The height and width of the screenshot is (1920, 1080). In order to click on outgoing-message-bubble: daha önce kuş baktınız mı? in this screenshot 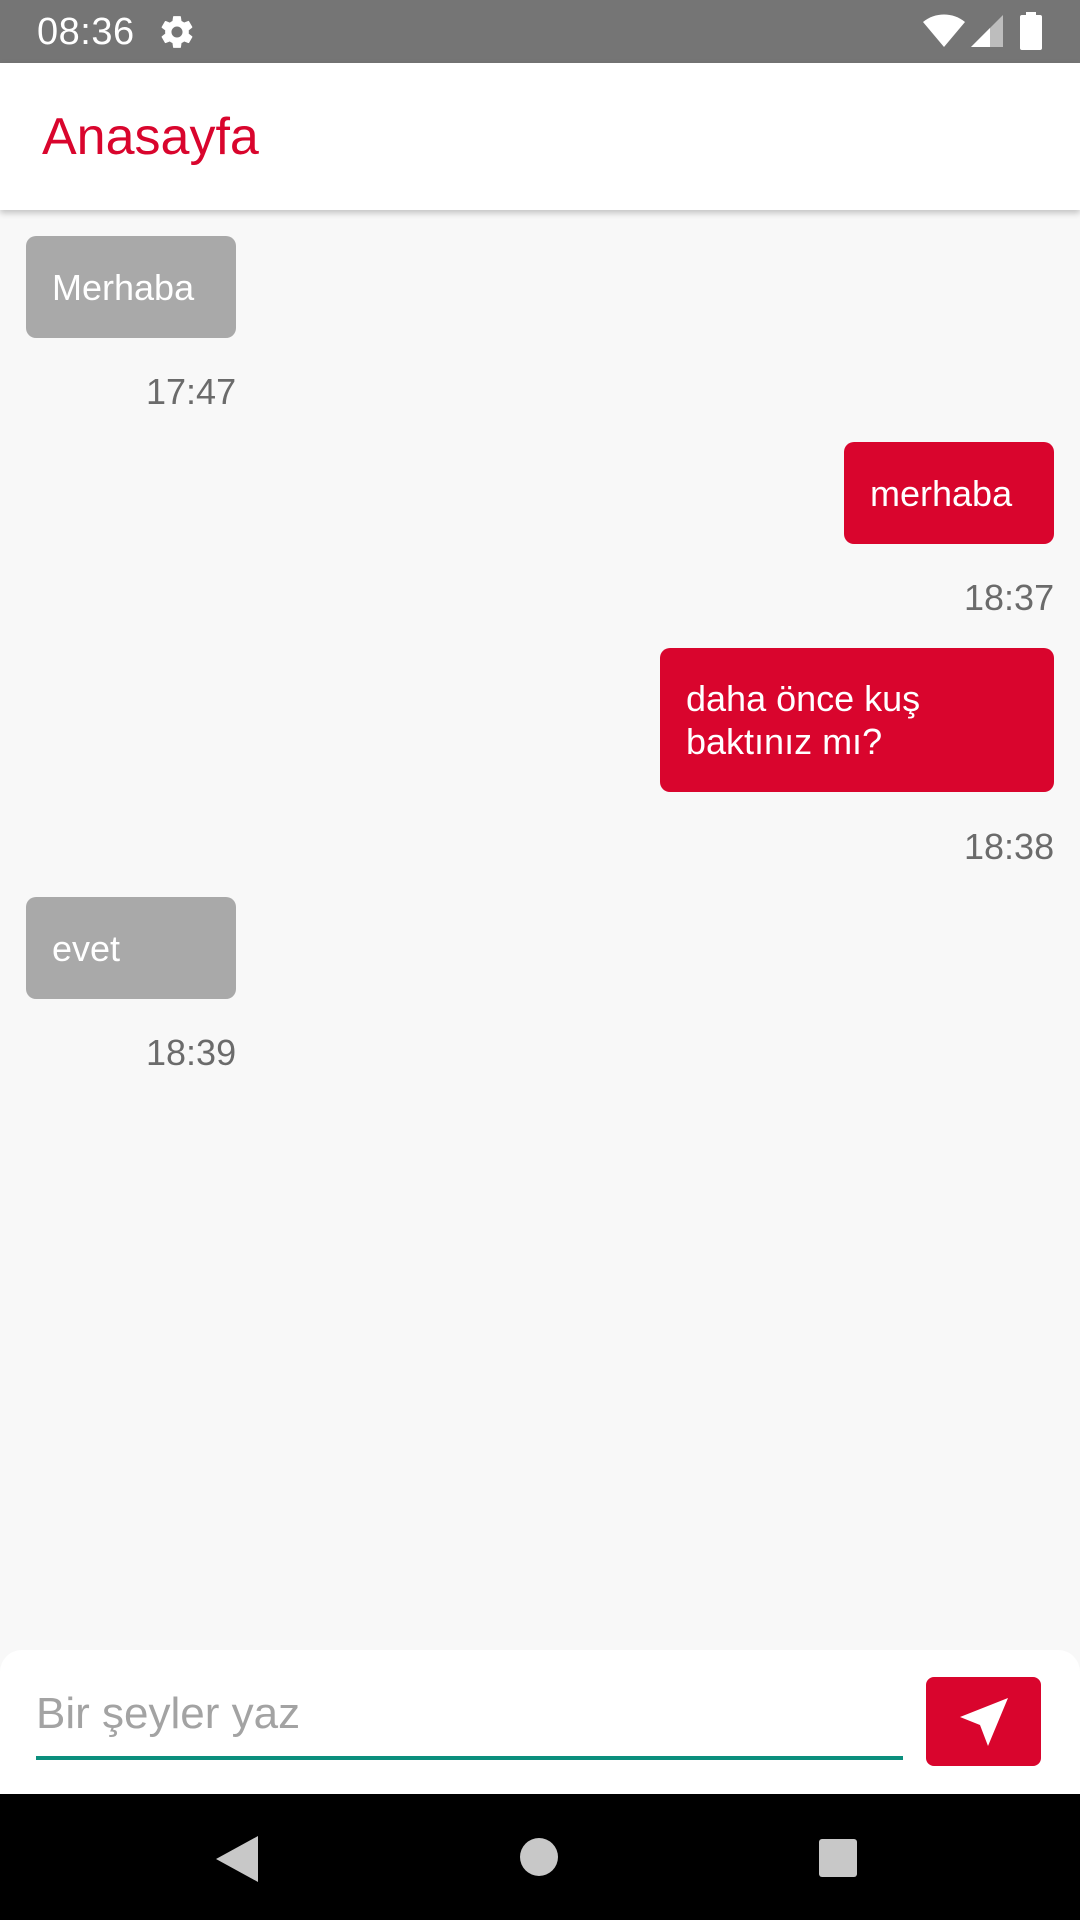, I will do `click(857, 720)`.